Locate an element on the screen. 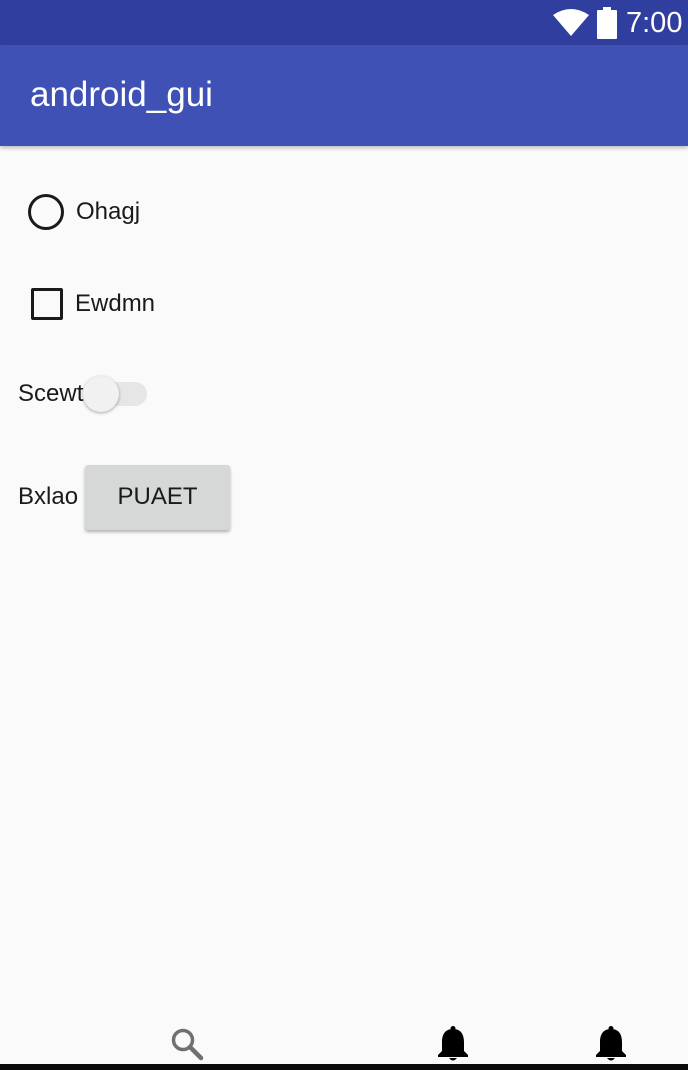 This screenshot has width=688, height=1070. radio-button is located at coordinates (46, 212).